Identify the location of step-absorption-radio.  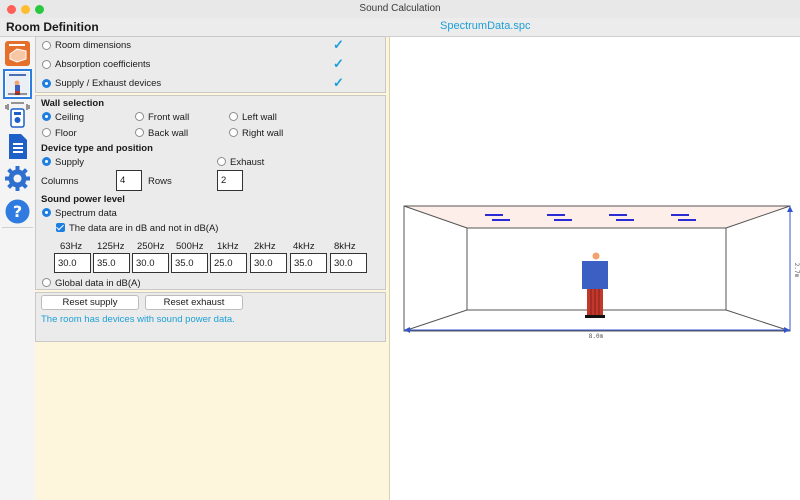
(46, 64).